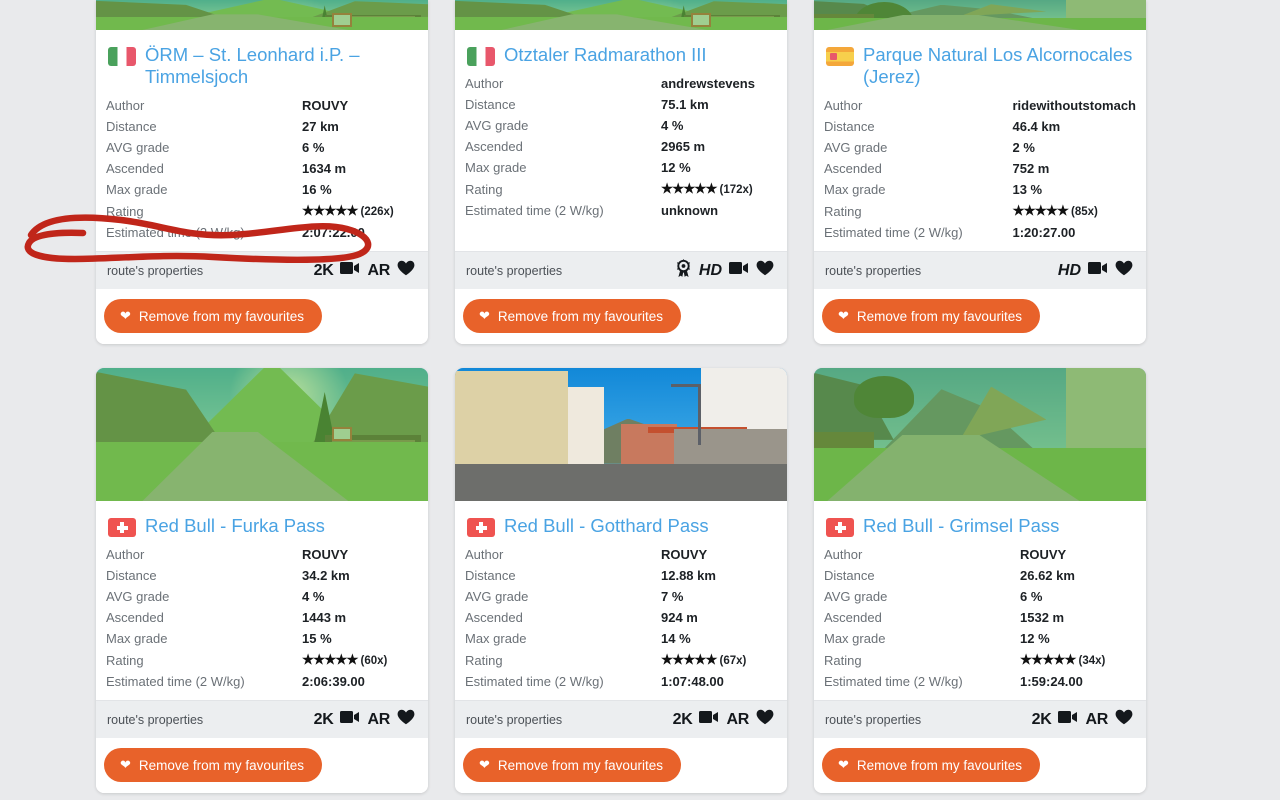 The height and width of the screenshot is (800, 1280). Describe the element at coordinates (843, 315) in the screenshot. I see `heart-filled-icon: ❤` at that location.